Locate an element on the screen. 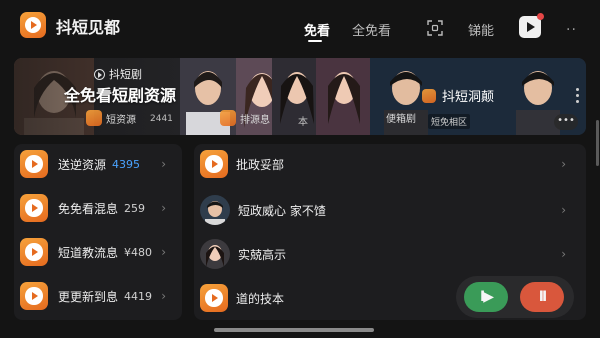  notification-dot is located at coordinates (540, 16).